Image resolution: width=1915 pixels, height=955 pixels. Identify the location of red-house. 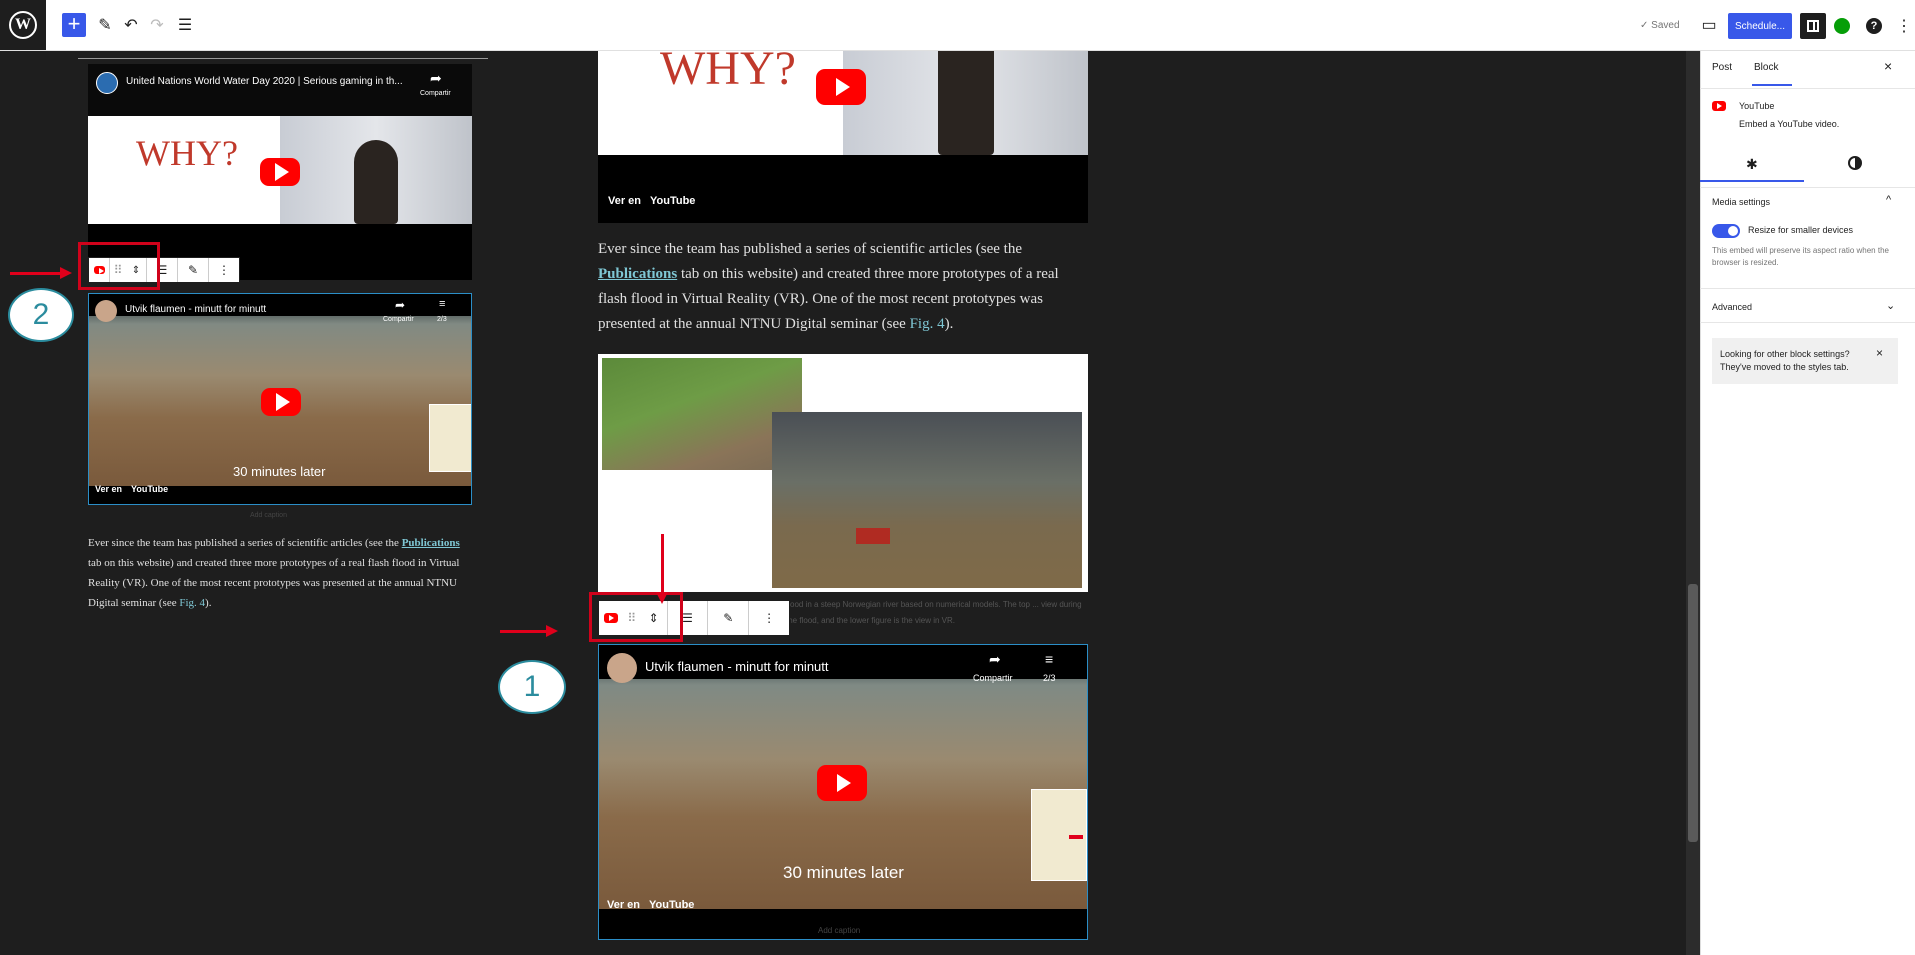
(873, 536).